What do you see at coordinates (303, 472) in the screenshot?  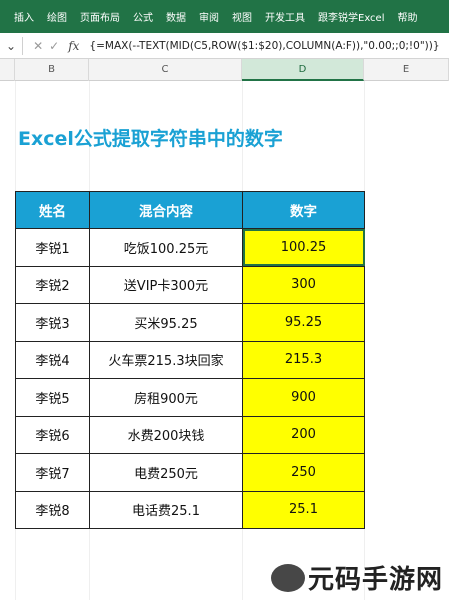 I see `cell-number: 250` at bounding box center [303, 472].